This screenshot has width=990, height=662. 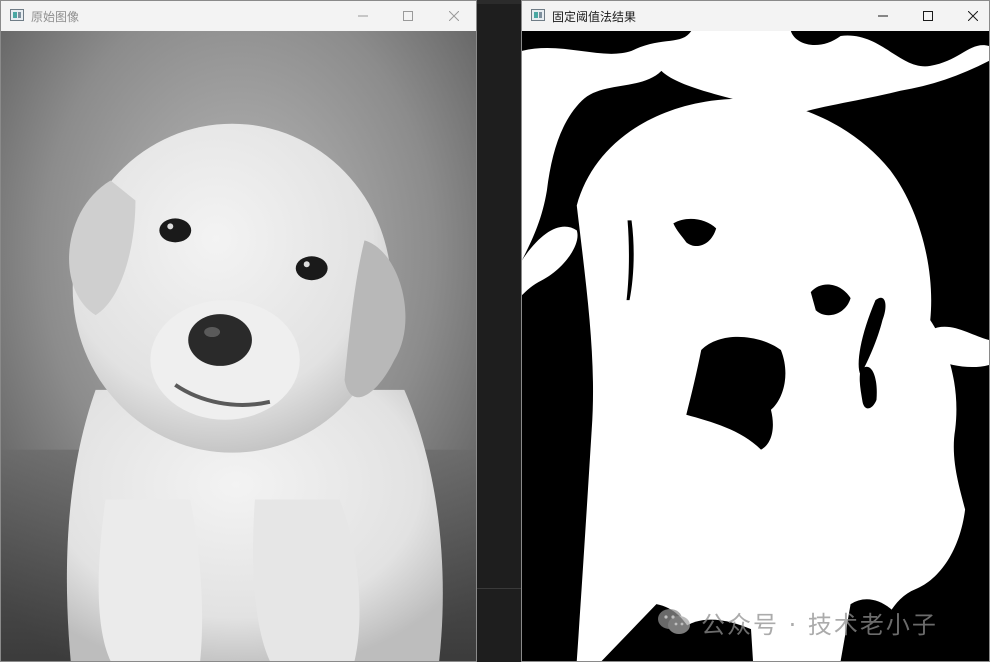 What do you see at coordinates (238, 16) in the screenshot?
I see `title-bar: 原始图像` at bounding box center [238, 16].